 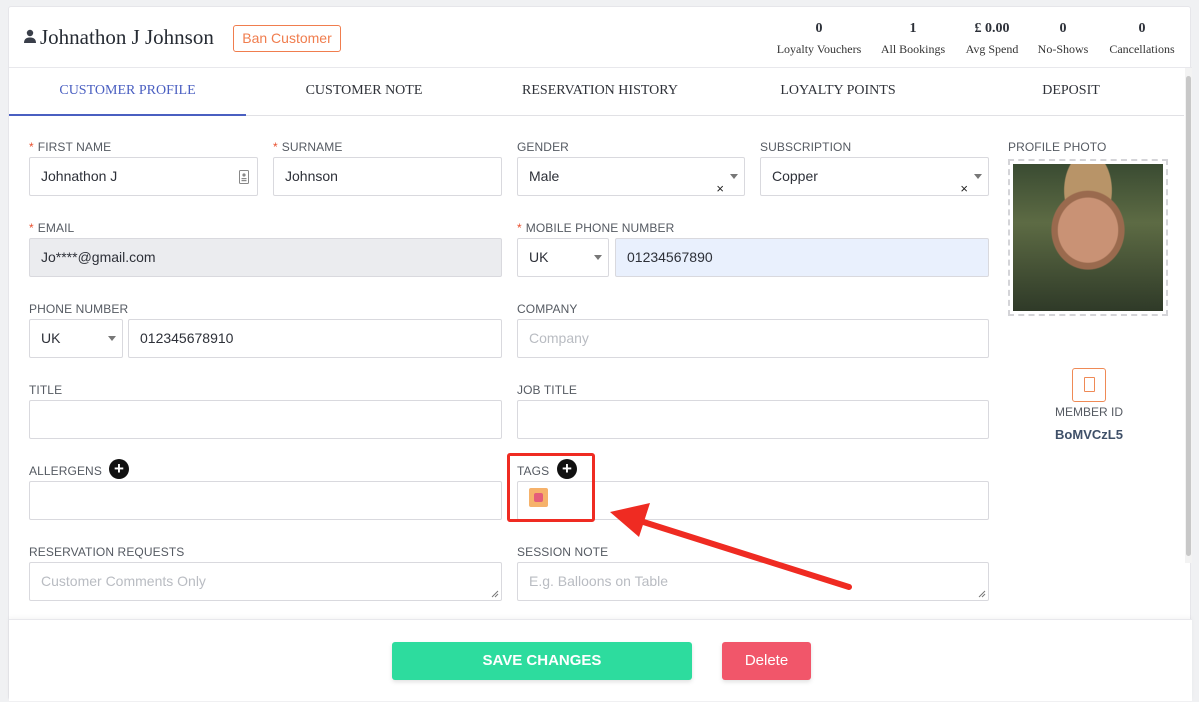 I want to click on phone-number-field: 012345678910, so click(x=315, y=338).